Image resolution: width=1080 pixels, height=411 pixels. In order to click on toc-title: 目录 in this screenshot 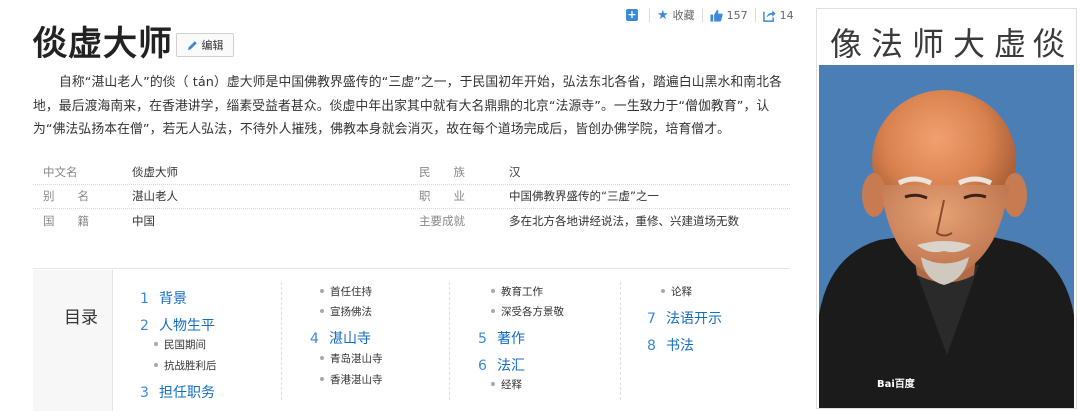, I will do `click(81, 318)`.